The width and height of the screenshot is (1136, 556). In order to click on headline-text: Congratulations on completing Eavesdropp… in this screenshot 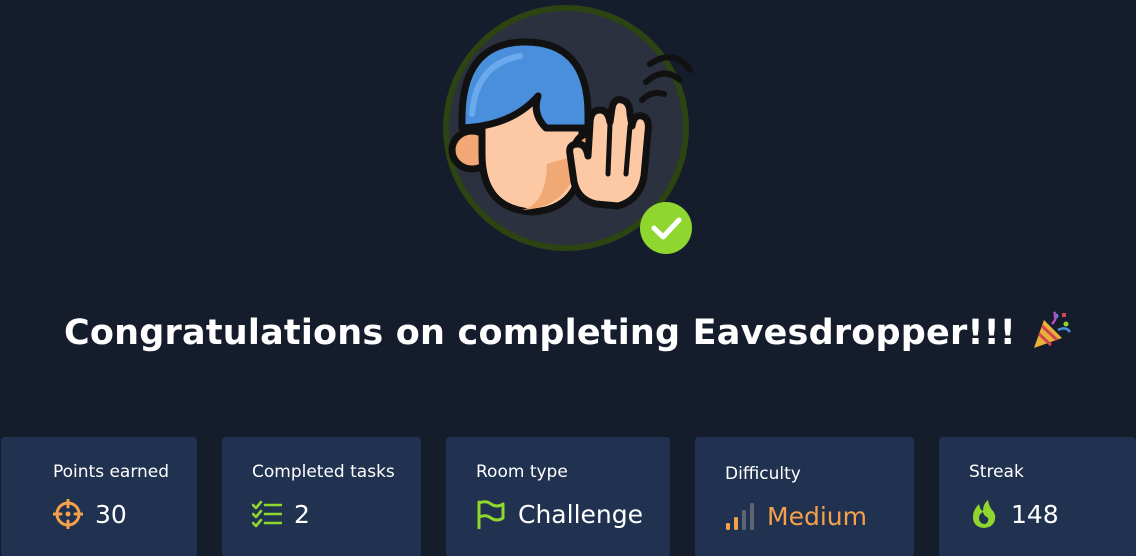, I will do `click(540, 333)`.